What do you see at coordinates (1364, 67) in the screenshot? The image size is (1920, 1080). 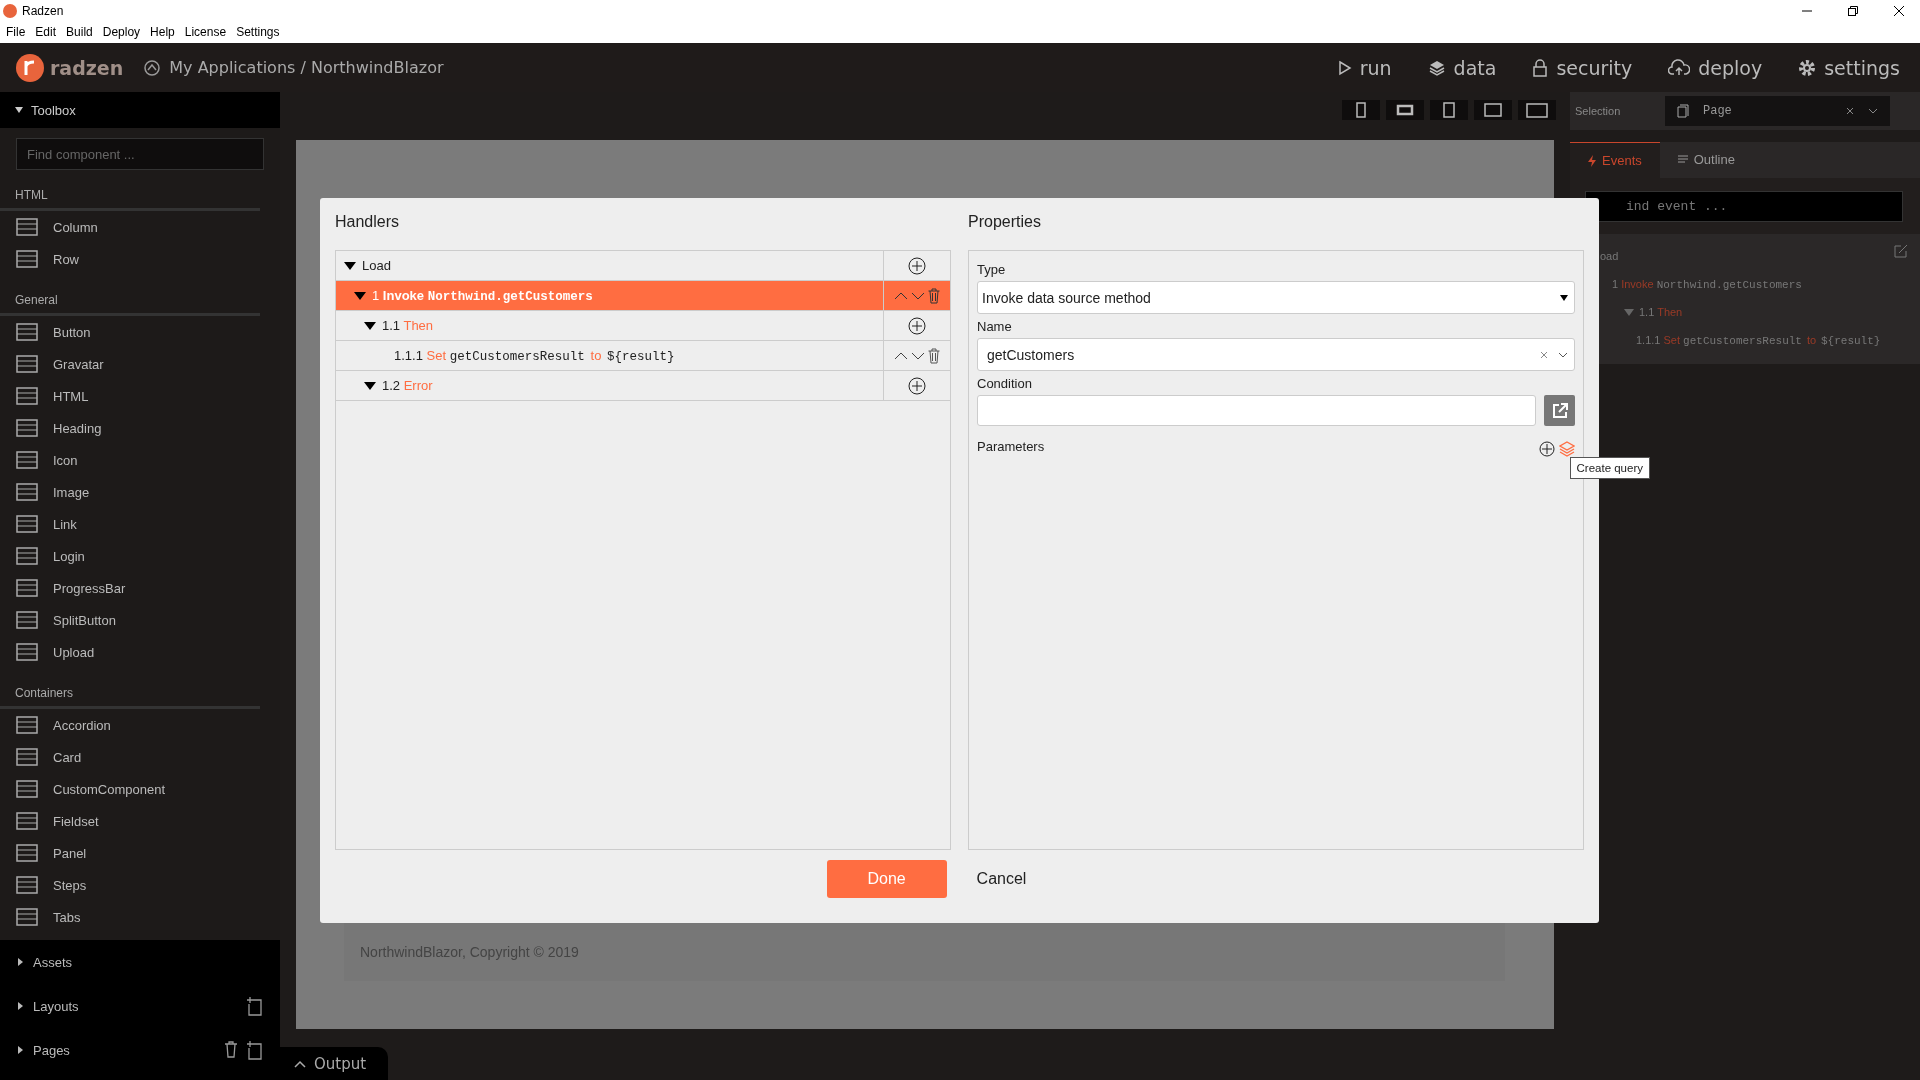 I see `nav-link: run` at bounding box center [1364, 67].